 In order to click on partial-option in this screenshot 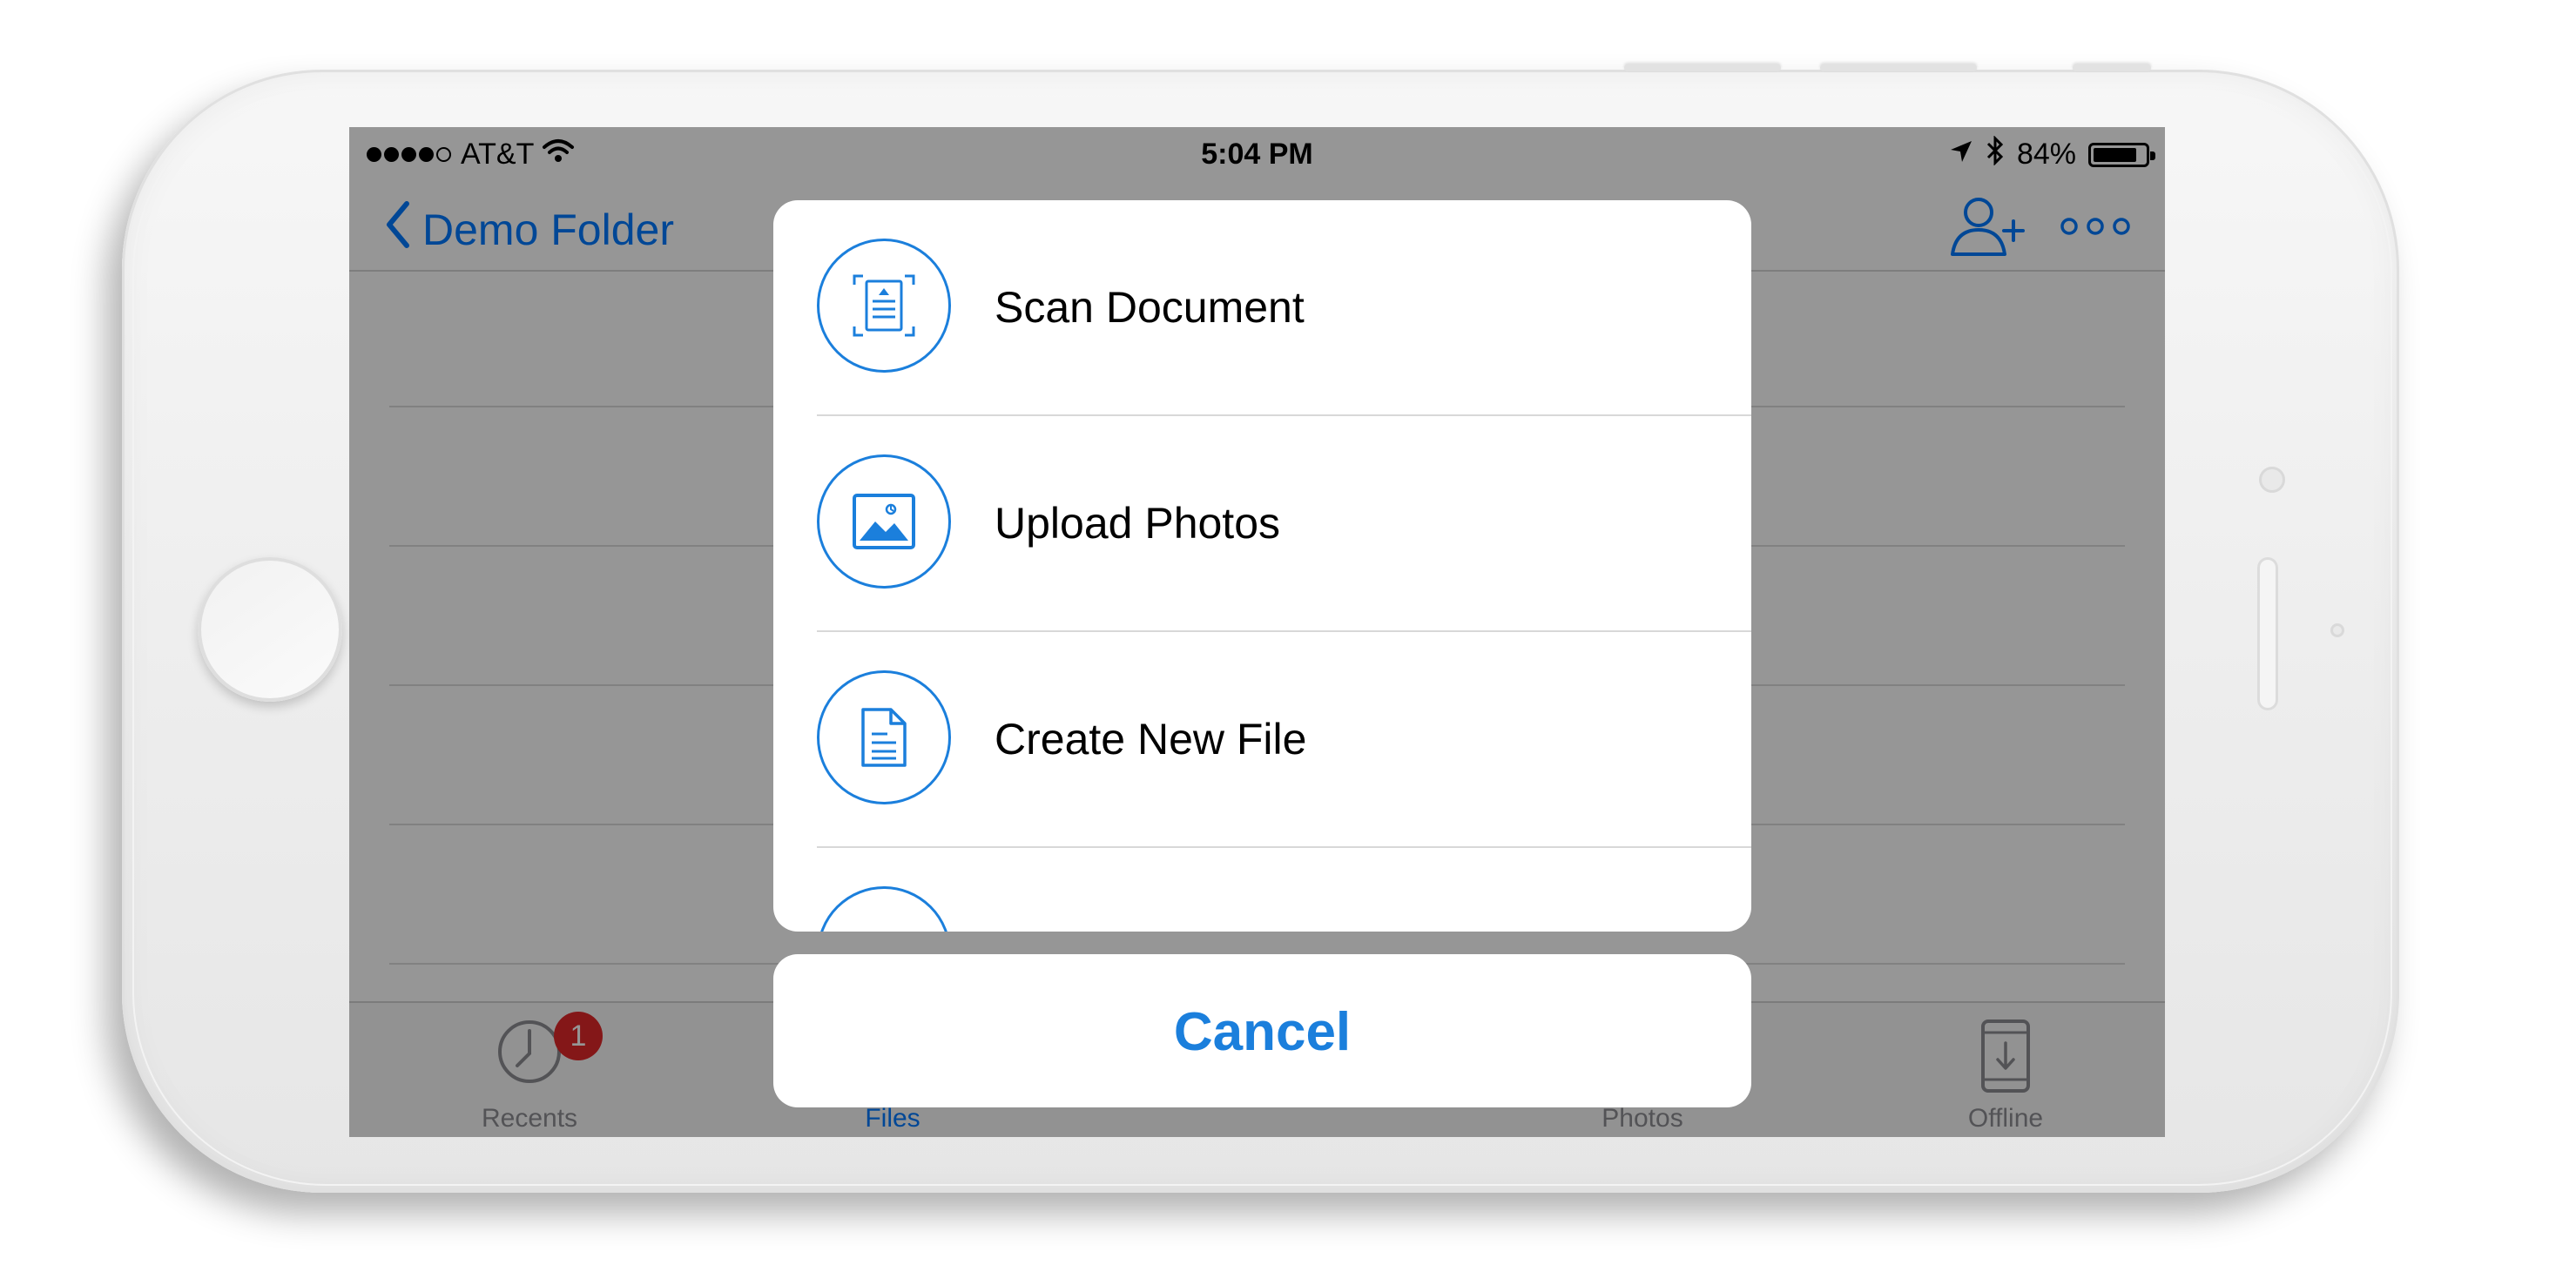, I will do `click(1262, 890)`.